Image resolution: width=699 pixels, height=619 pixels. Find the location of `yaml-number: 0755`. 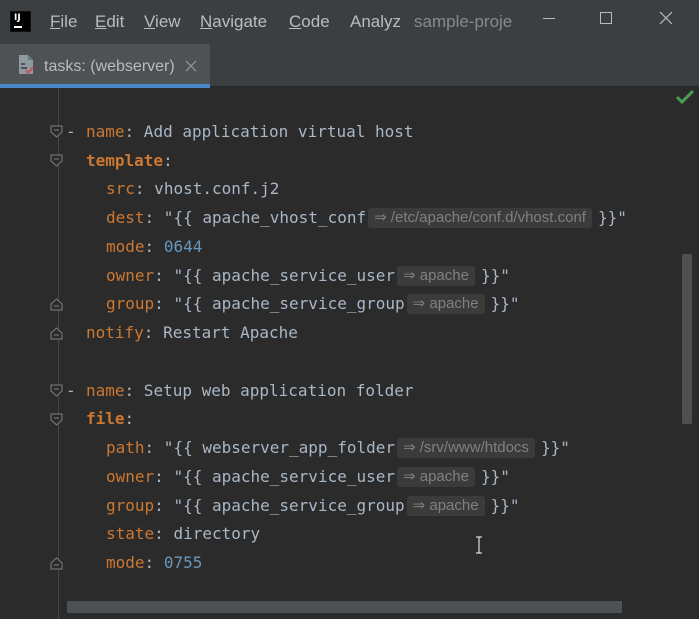

yaml-number: 0755 is located at coordinates (183, 562).